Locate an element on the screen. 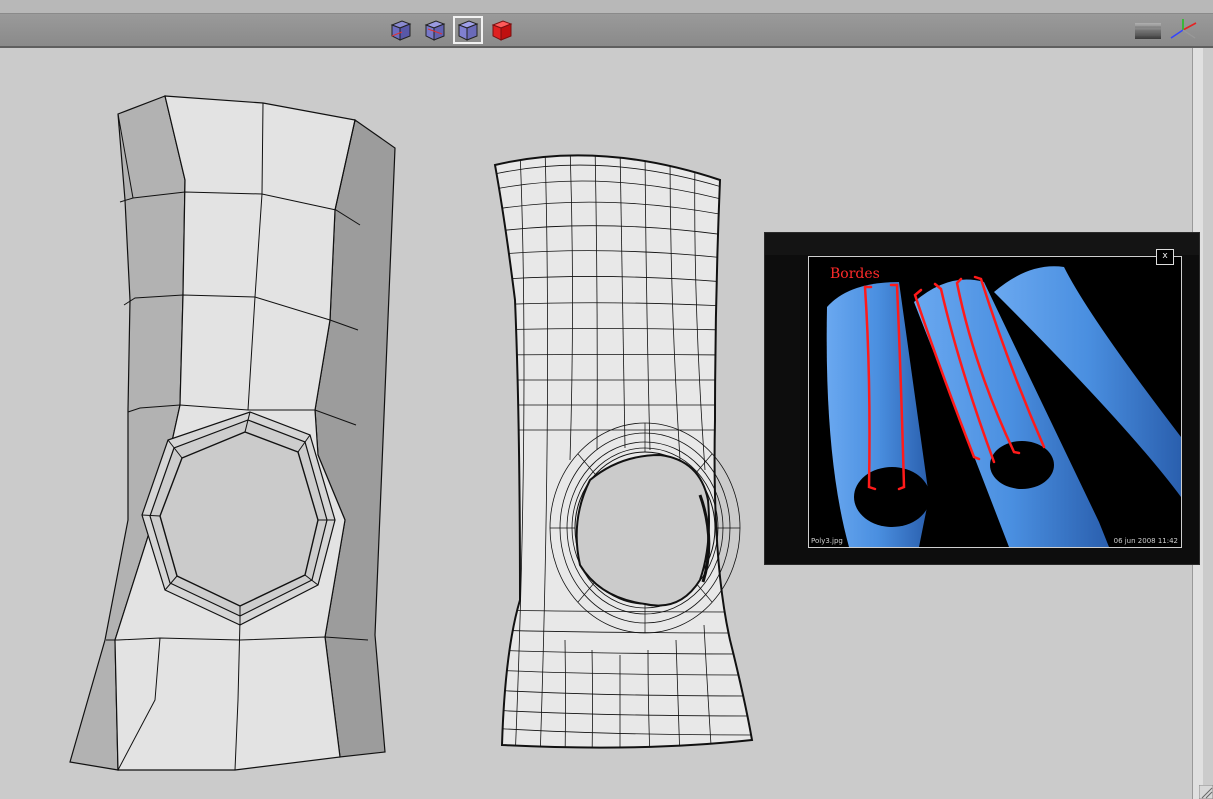  view-mode-textured-button is located at coordinates (502, 30).